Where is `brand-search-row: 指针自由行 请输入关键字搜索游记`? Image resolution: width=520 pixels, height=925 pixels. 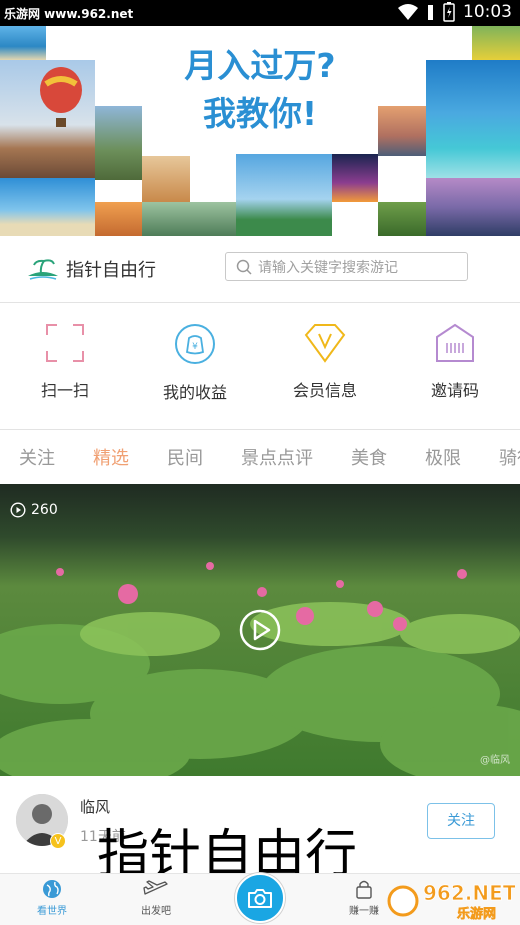 brand-search-row: 指针自由行 请输入关键字搜索游记 is located at coordinates (260, 269).